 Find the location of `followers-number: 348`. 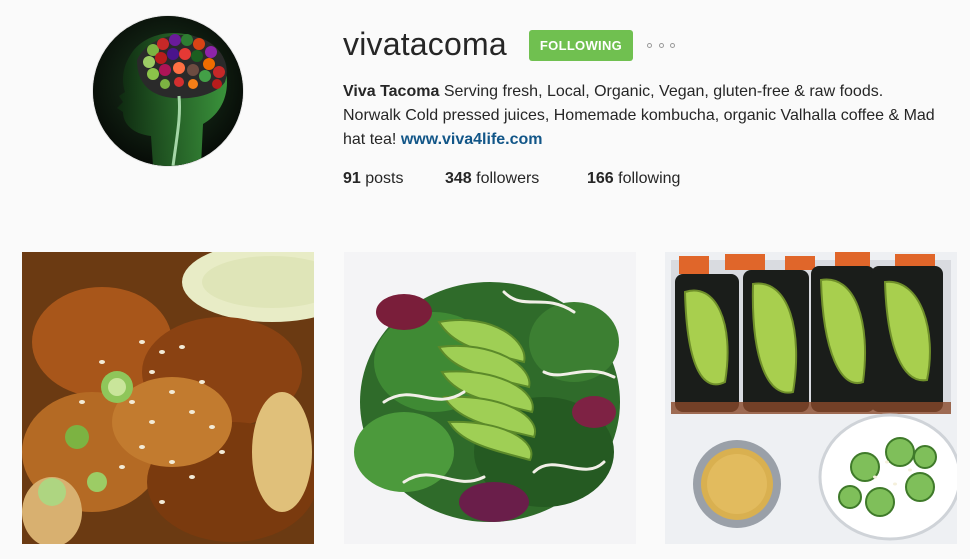

followers-number: 348 is located at coordinates (458, 178).